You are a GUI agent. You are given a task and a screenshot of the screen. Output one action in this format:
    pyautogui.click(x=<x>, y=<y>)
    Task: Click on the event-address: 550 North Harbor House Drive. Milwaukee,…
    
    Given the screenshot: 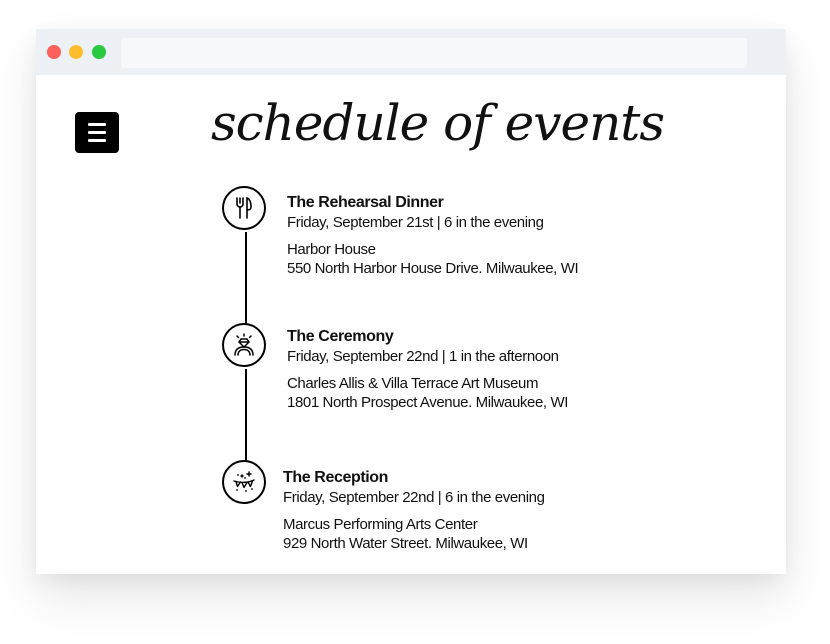 What is the action you would take?
    pyautogui.click(x=433, y=268)
    